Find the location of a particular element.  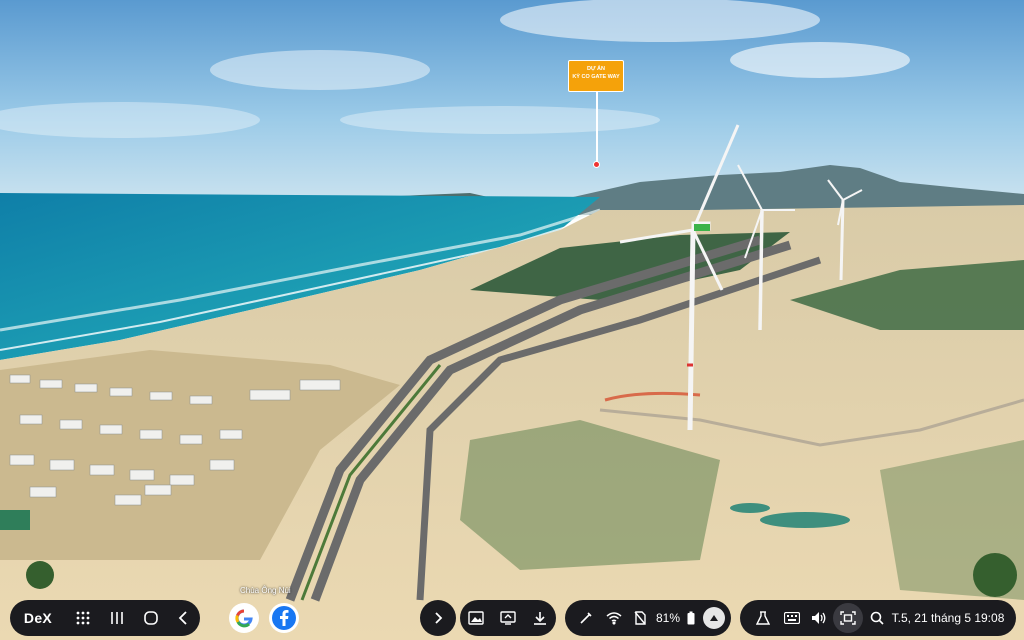

wifi-icon is located at coordinates (614, 618).